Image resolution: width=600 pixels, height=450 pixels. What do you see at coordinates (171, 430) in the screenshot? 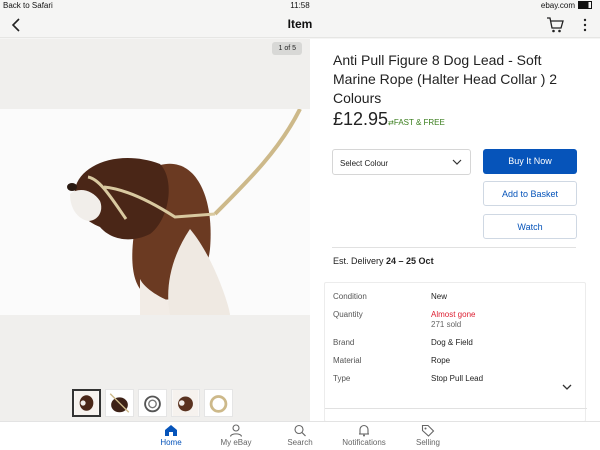
I see `home-icon` at bounding box center [171, 430].